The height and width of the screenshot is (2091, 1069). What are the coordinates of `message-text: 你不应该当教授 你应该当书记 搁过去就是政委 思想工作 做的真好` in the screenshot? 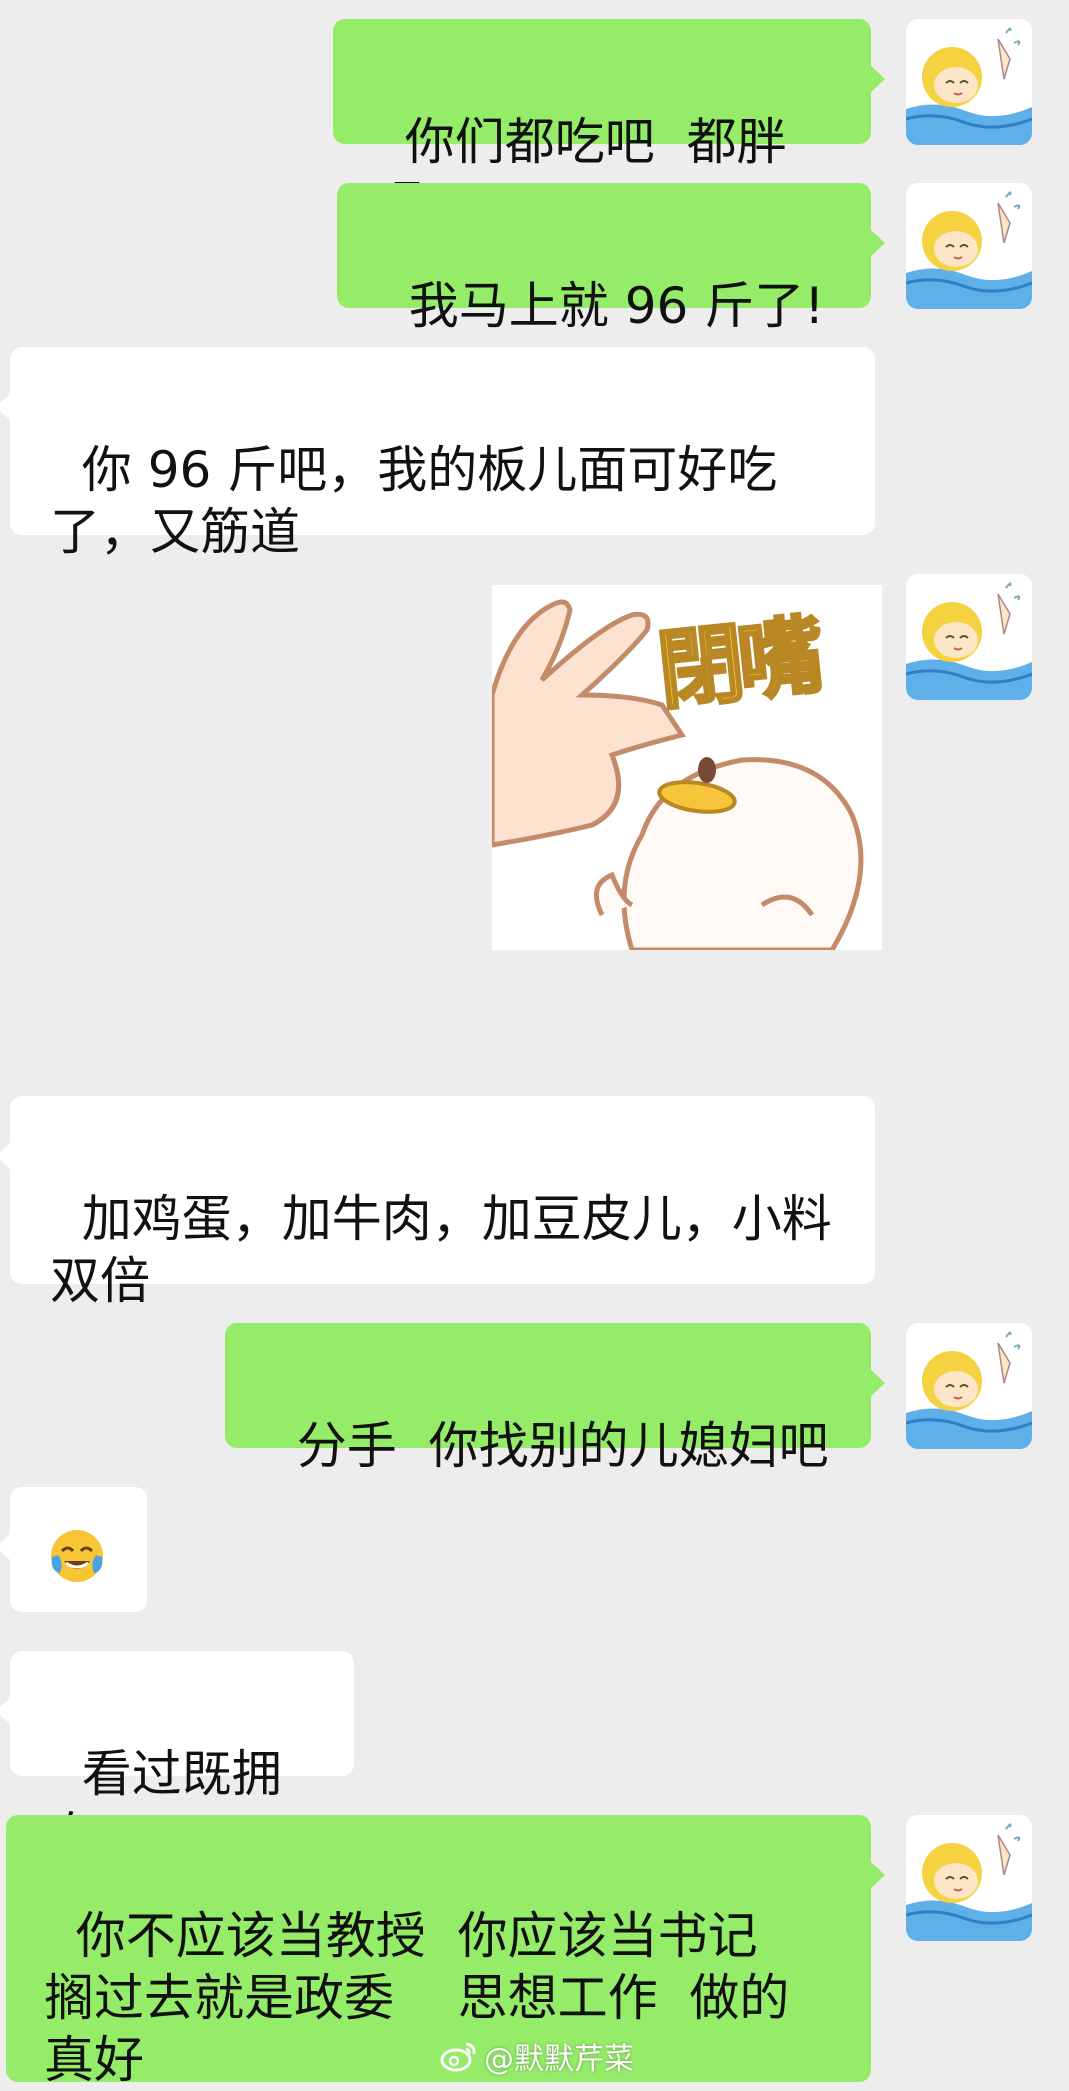 It's located at (417, 1998).